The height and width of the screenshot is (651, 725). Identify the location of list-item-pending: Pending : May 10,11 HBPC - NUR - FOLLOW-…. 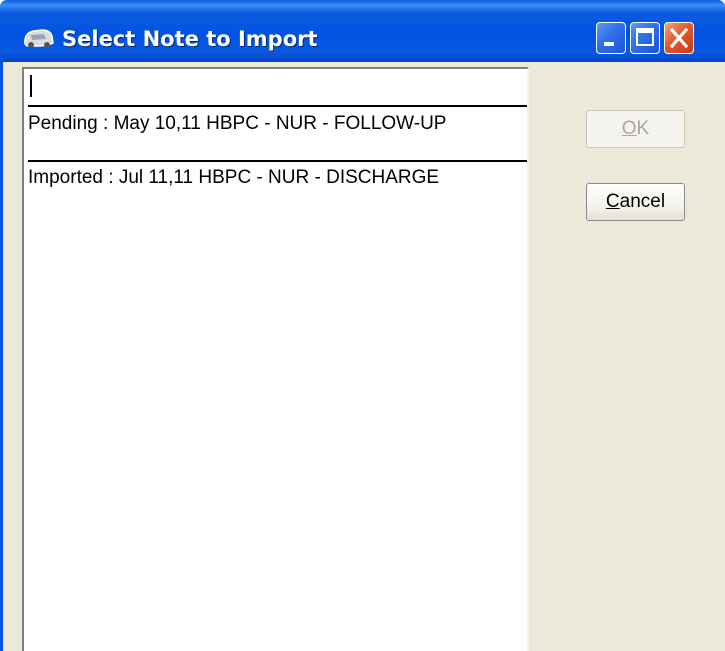
(275, 124).